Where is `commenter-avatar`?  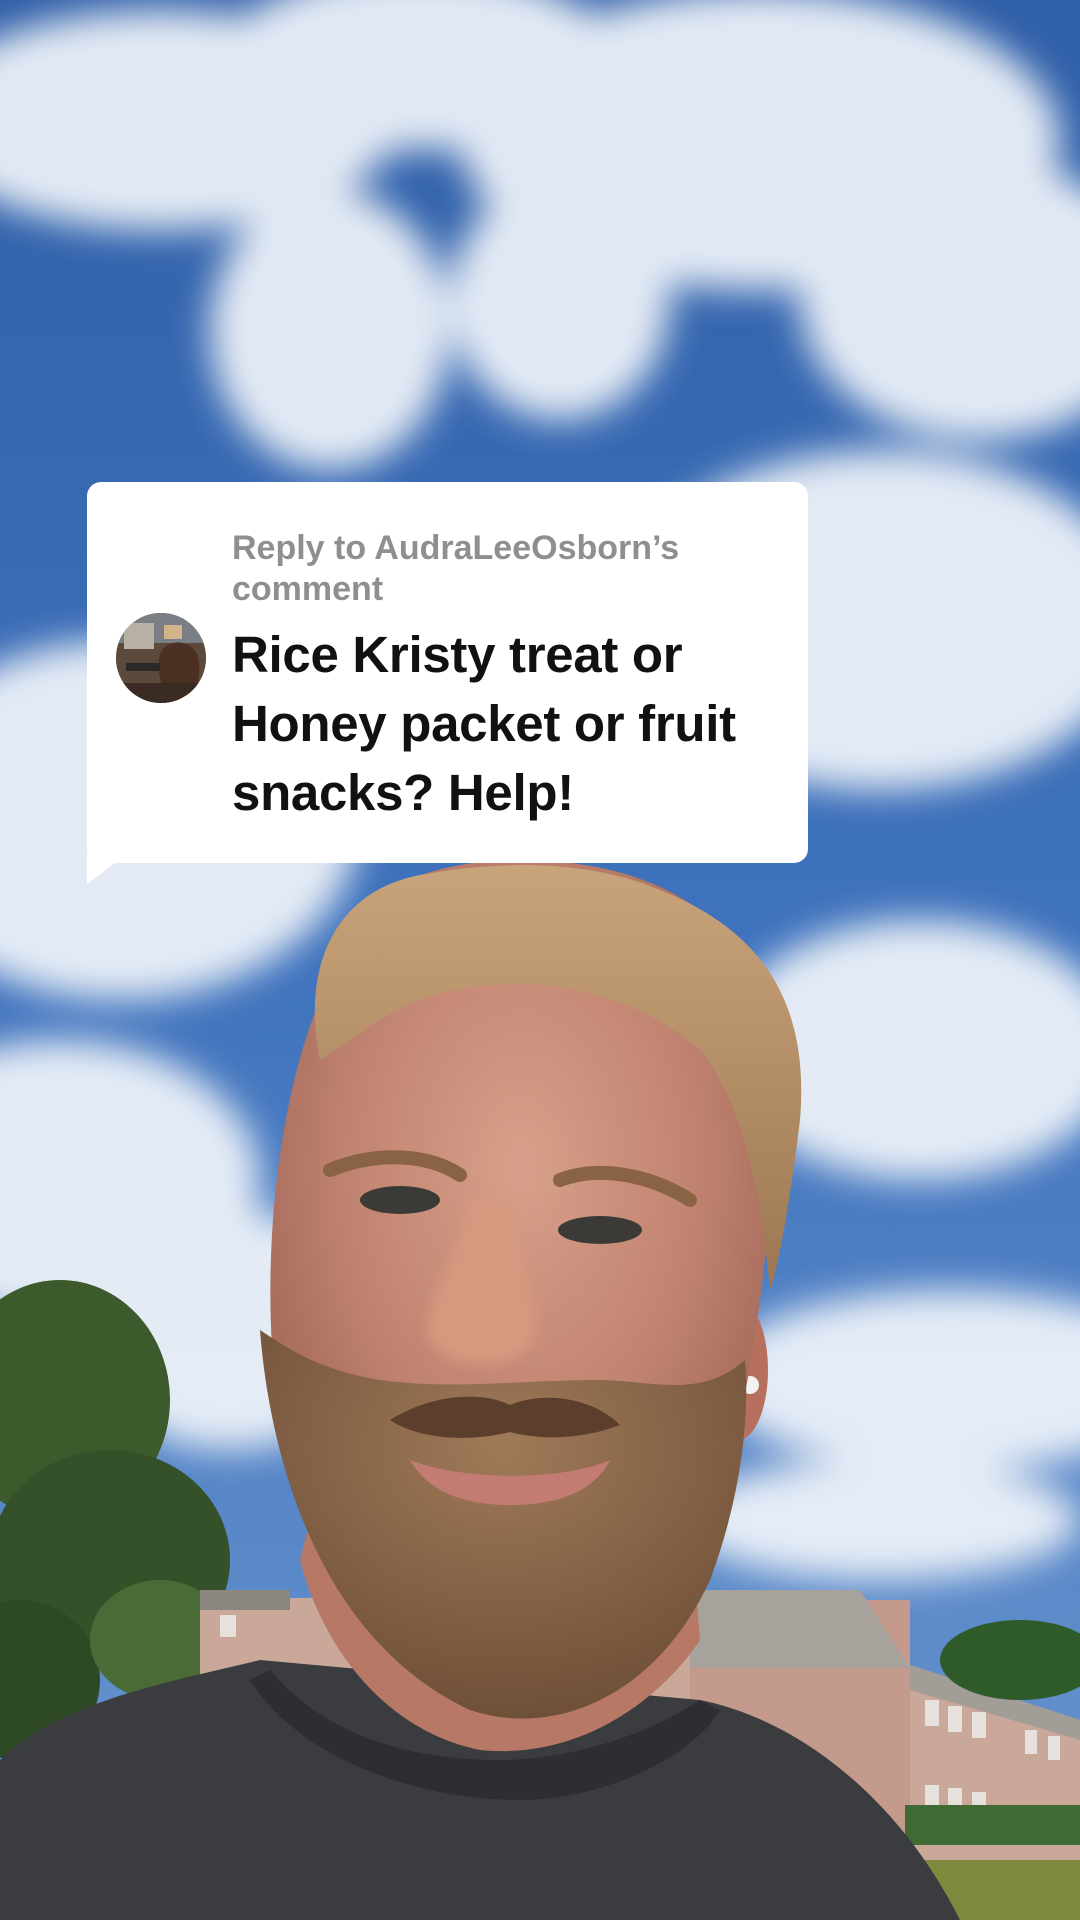 commenter-avatar is located at coordinates (161, 658).